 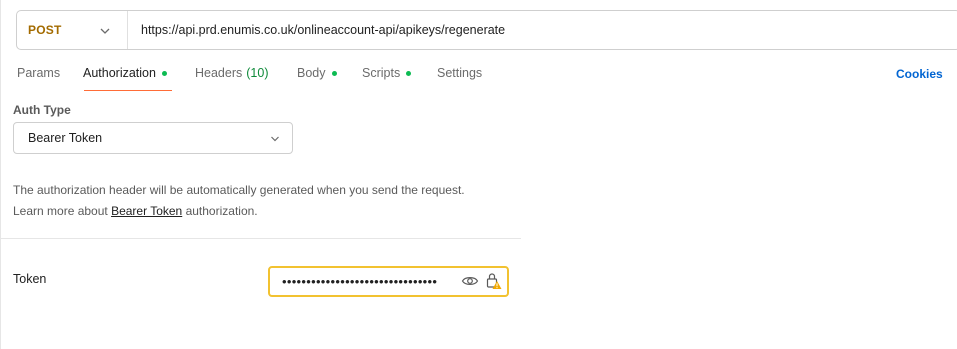 I want to click on tab-label: Authorization, so click(x=119, y=73).